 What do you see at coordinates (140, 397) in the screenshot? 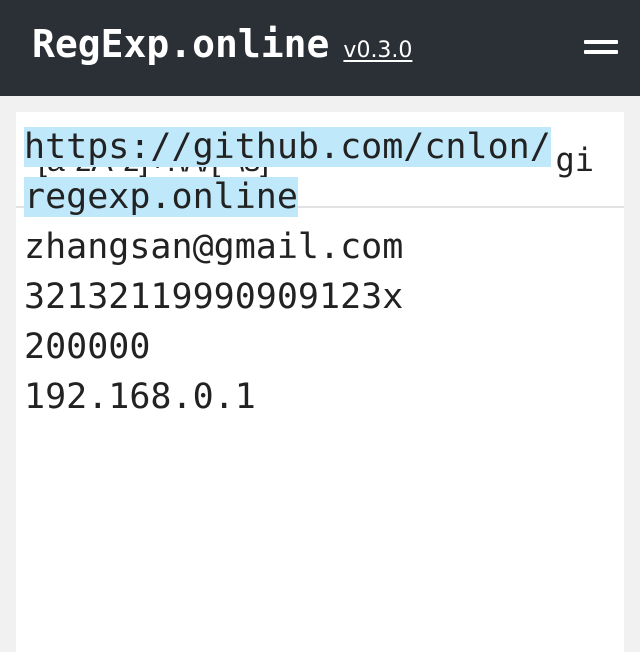
I see `text-line: 192.168.0.1` at bounding box center [140, 397].